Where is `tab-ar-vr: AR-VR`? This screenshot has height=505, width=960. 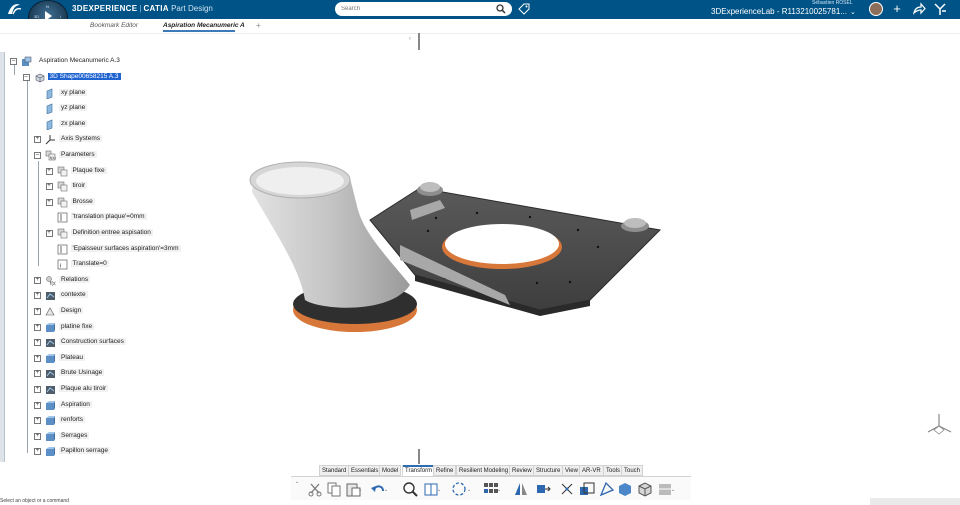 tab-ar-vr: AR-VR is located at coordinates (591, 470).